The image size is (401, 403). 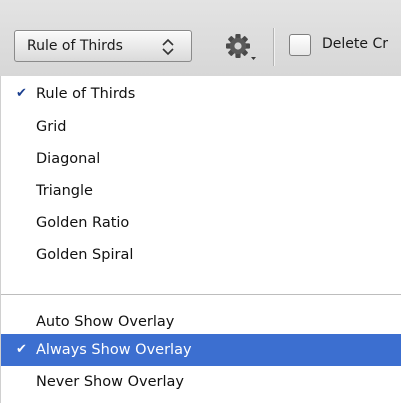 What do you see at coordinates (85, 255) in the screenshot?
I see `menu-item-label: Golden Spiral` at bounding box center [85, 255].